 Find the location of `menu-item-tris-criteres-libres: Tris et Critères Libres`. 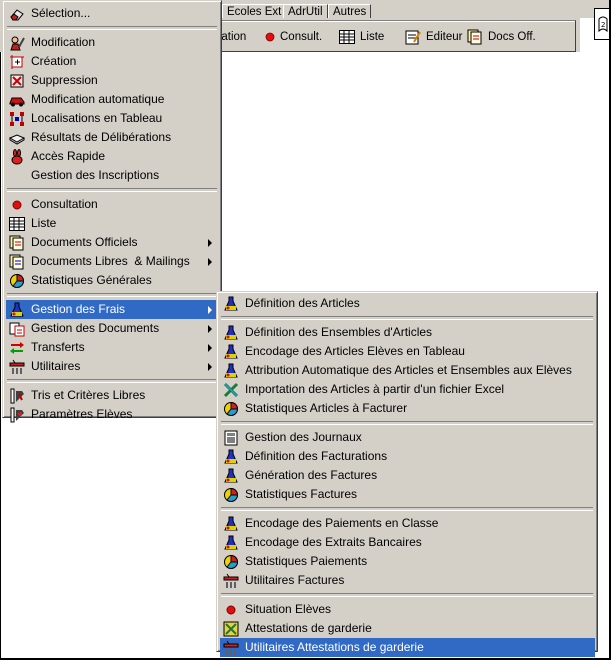

menu-item-tris-criteres-libres: Tris et Critères Libres is located at coordinates (112, 395).